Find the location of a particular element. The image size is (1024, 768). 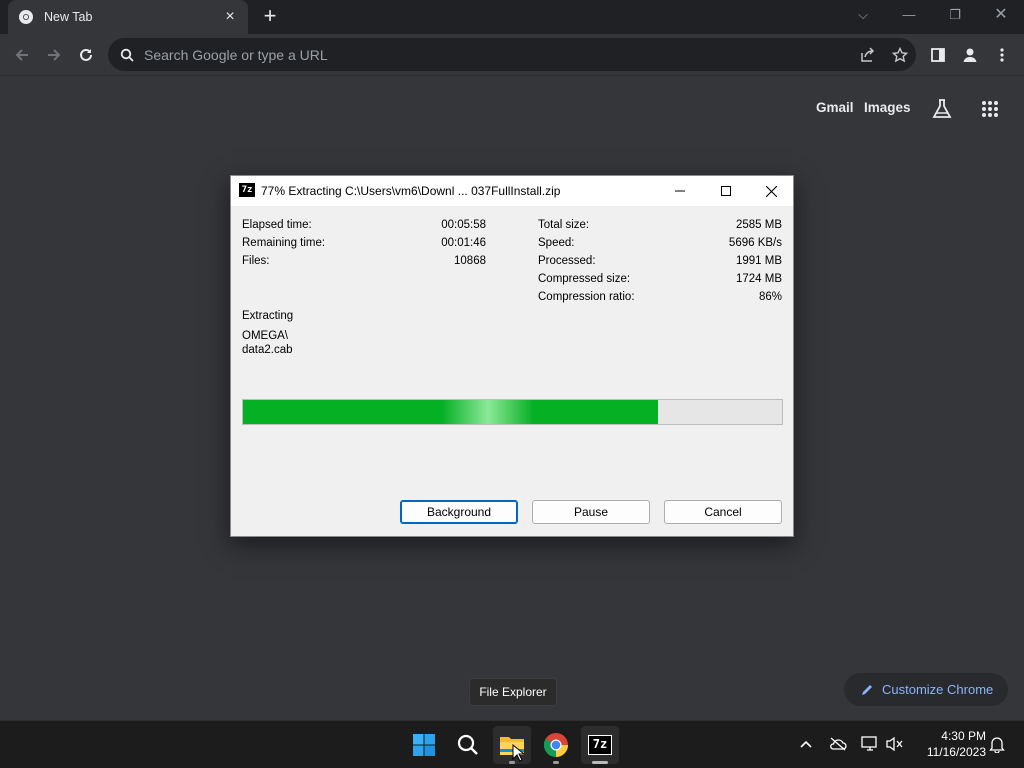

network-monitor-icon is located at coordinates (869, 743).